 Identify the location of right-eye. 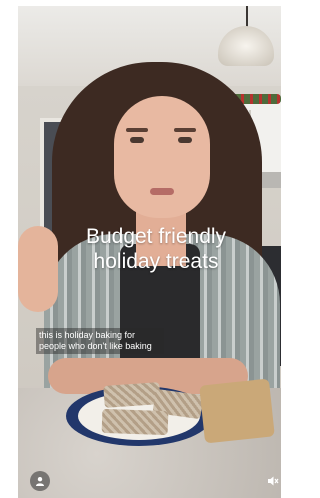
(185, 140).